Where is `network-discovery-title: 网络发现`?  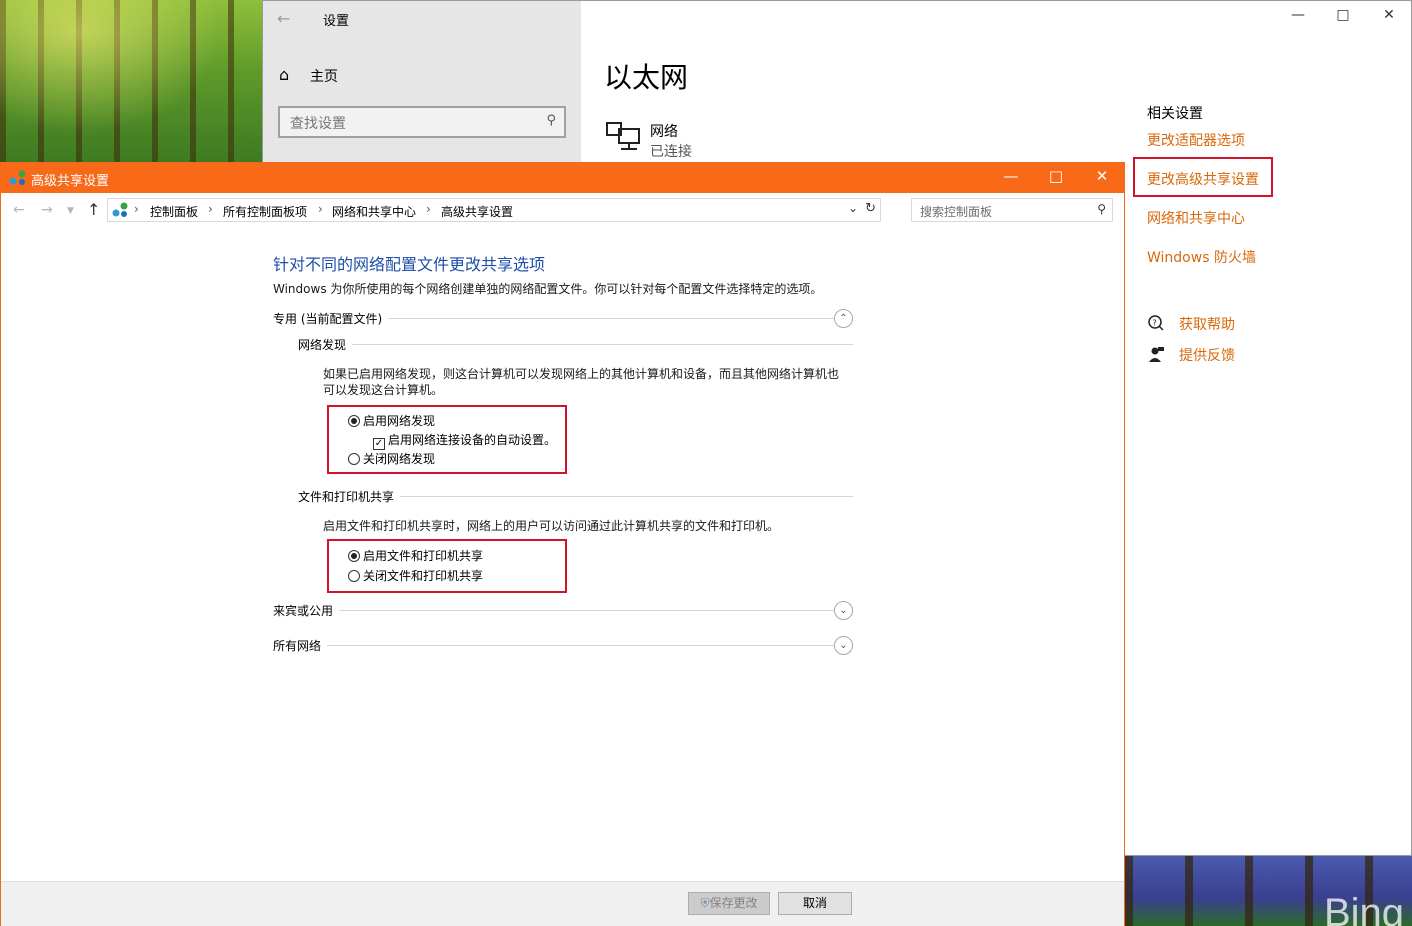 network-discovery-title: 网络发现 is located at coordinates (325, 344).